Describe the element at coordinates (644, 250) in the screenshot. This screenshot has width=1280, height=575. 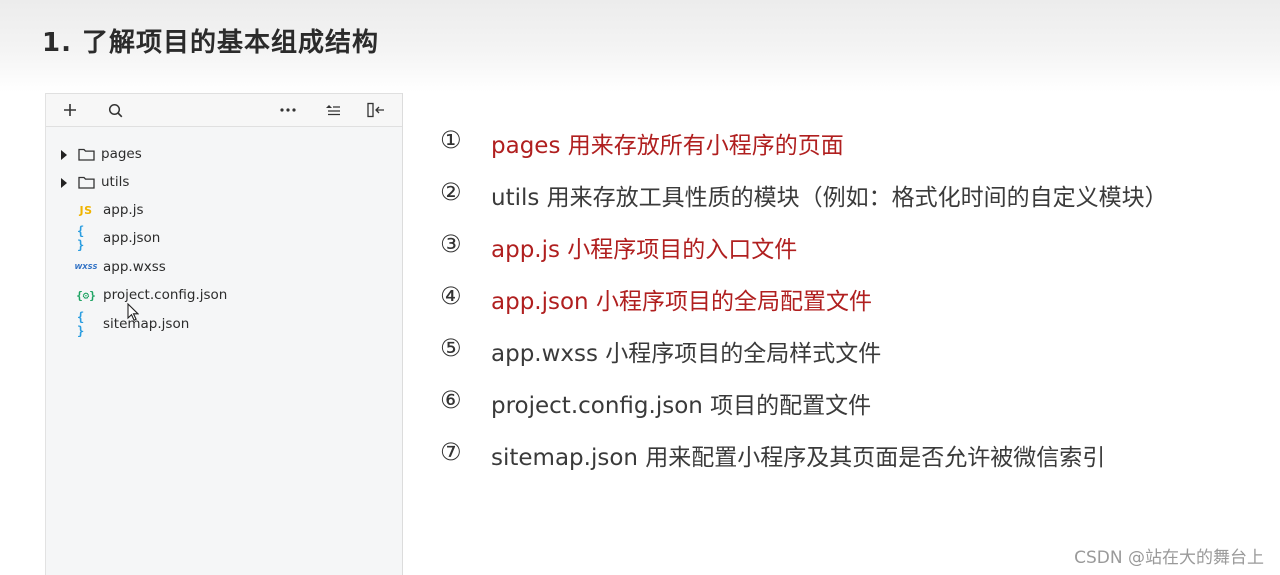
I see `item-text: app.js 小程序项目的入口文件` at that location.